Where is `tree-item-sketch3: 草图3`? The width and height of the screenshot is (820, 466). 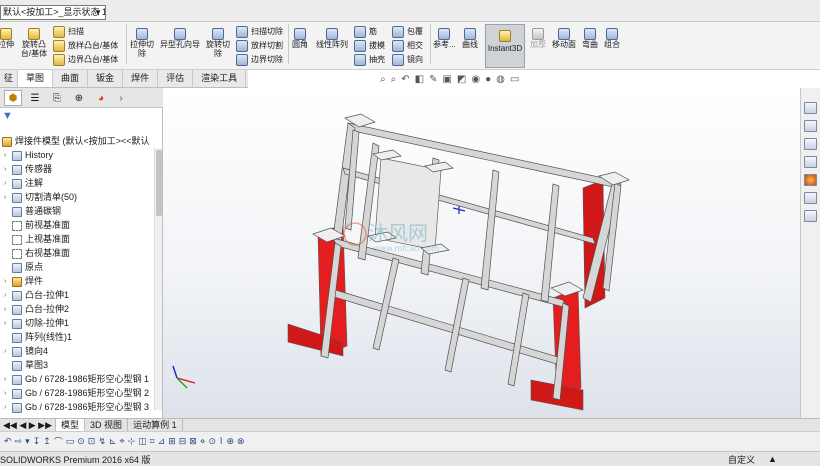
tree-item-sketch3: 草图3 is located at coordinates (26, 365).